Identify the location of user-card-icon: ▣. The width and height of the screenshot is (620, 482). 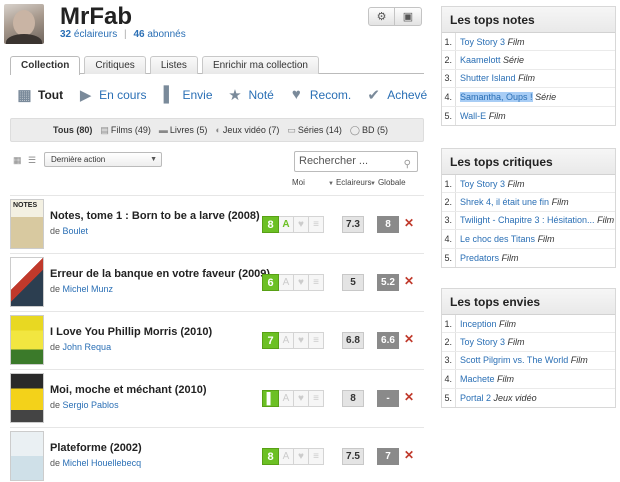
(408, 16).